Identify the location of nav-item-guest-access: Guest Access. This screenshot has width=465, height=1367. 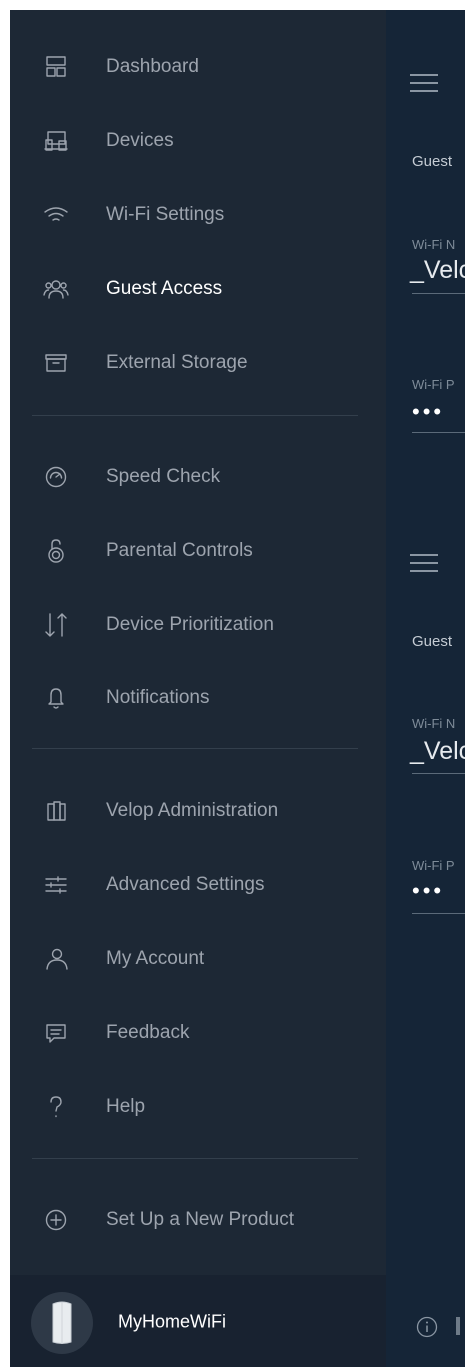
(198, 289).